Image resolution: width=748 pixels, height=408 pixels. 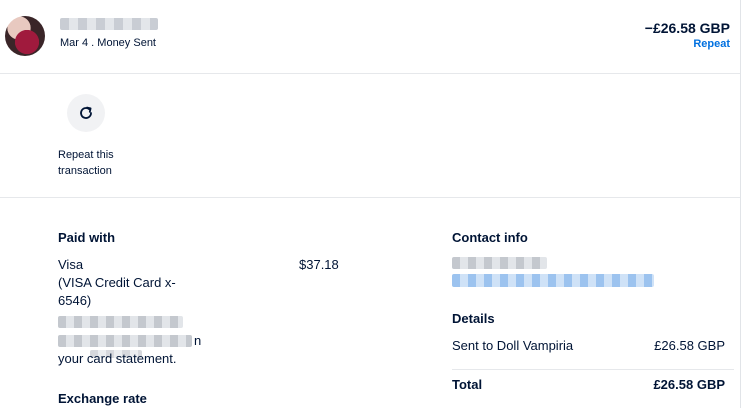 What do you see at coordinates (25, 36) in the screenshot?
I see `avatar` at bounding box center [25, 36].